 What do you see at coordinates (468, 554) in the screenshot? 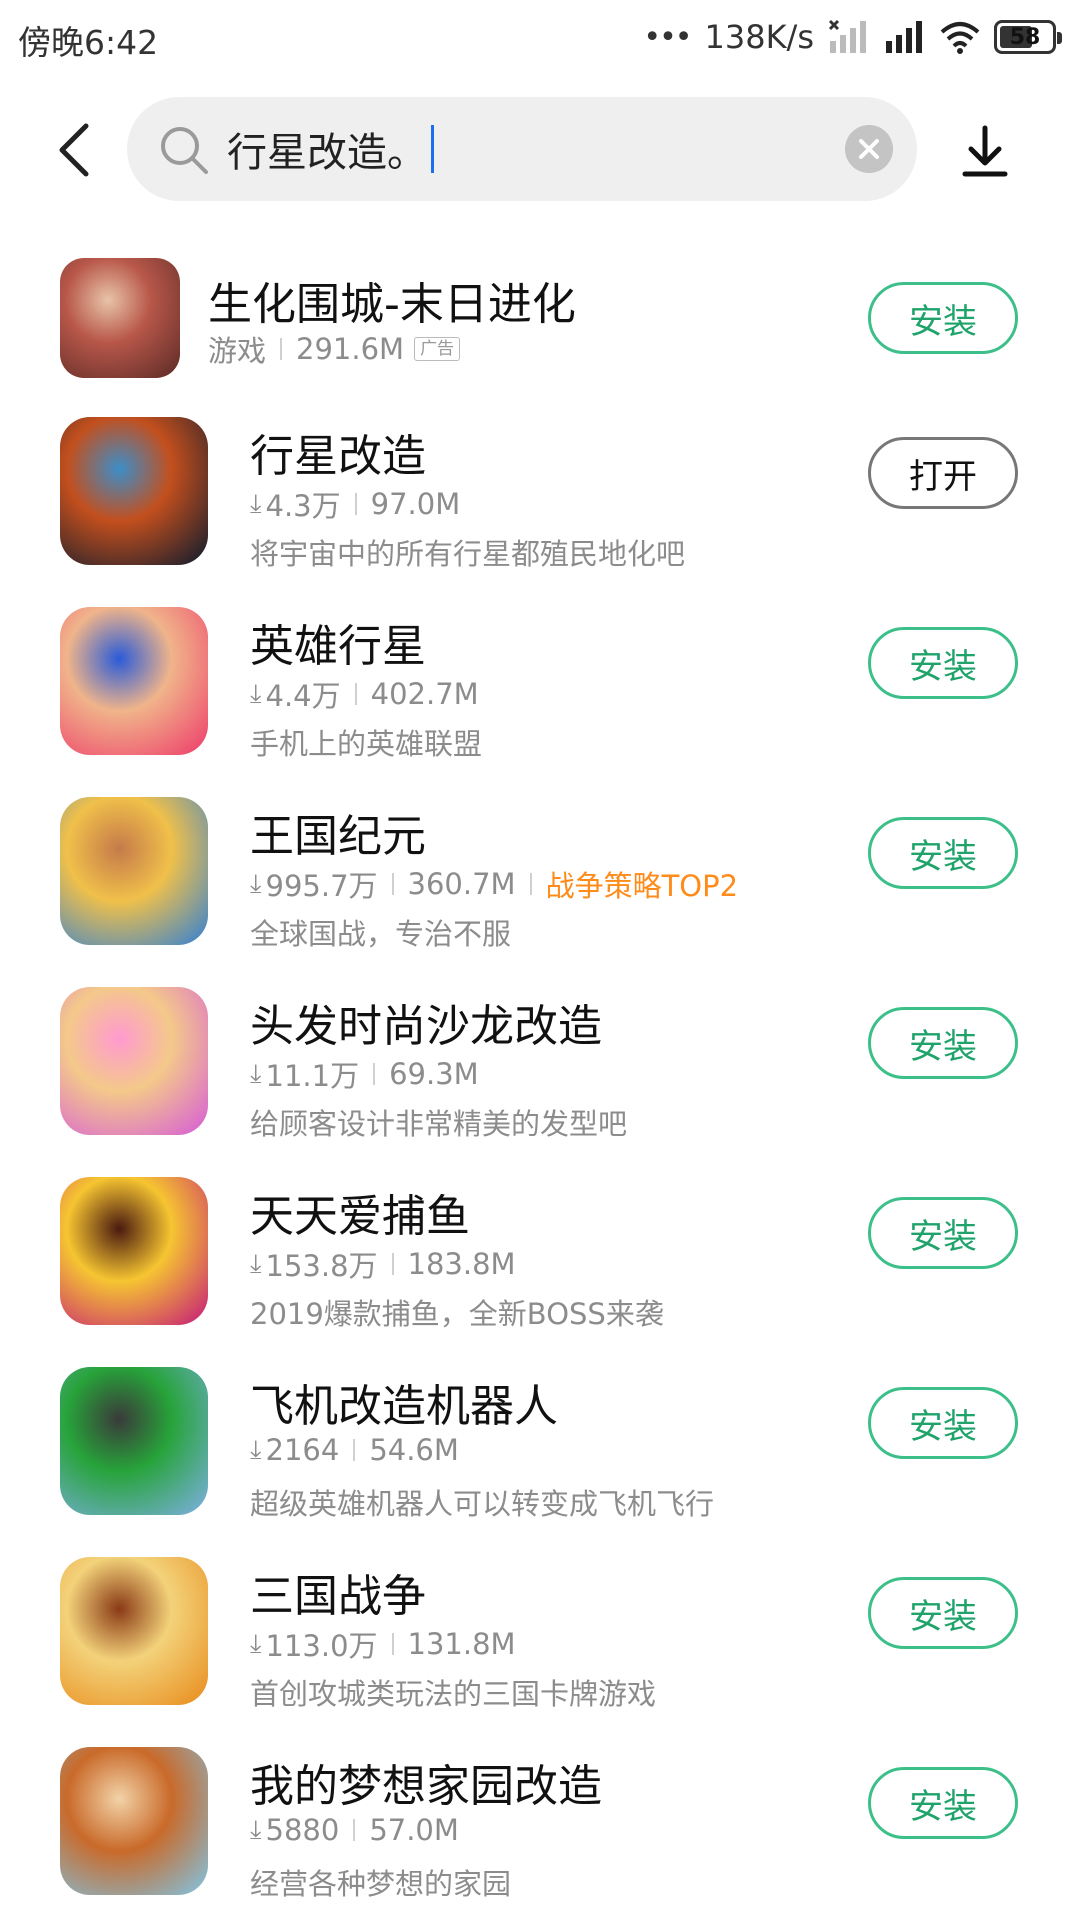
I see `app-description: 将宇宙中的所有行星都殖民地化吧` at bounding box center [468, 554].